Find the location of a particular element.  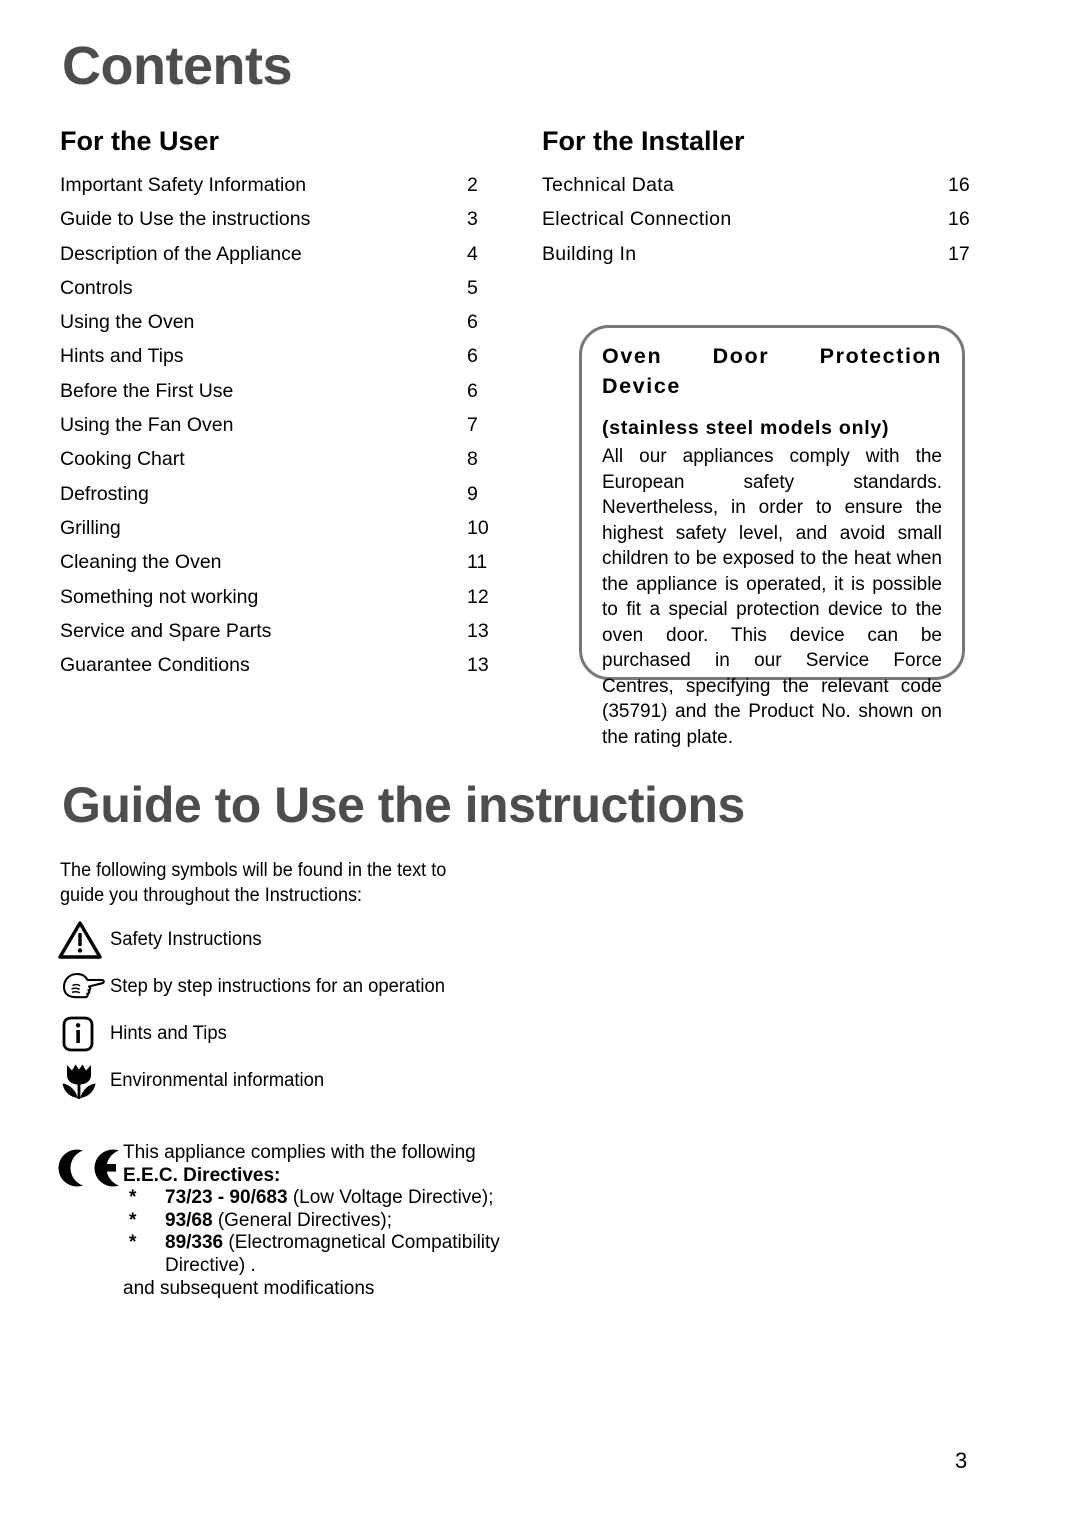

toc-entry: Defrosting 9 is located at coordinates (280, 494).